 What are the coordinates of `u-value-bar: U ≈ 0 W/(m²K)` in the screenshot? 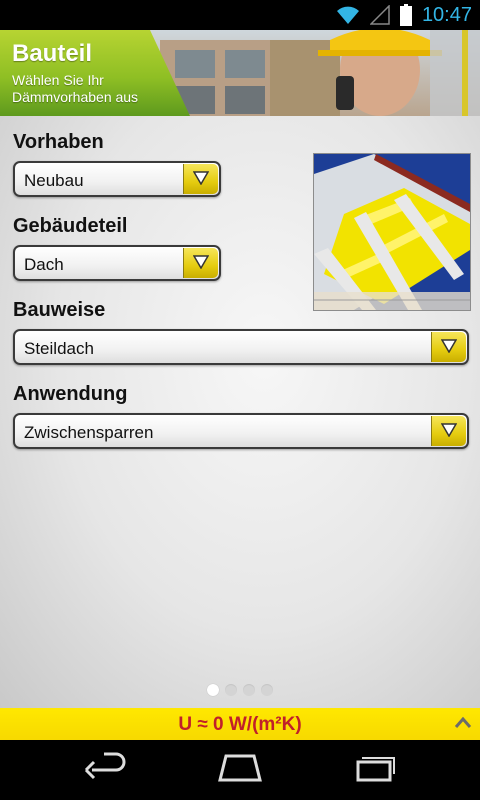 It's located at (240, 724).